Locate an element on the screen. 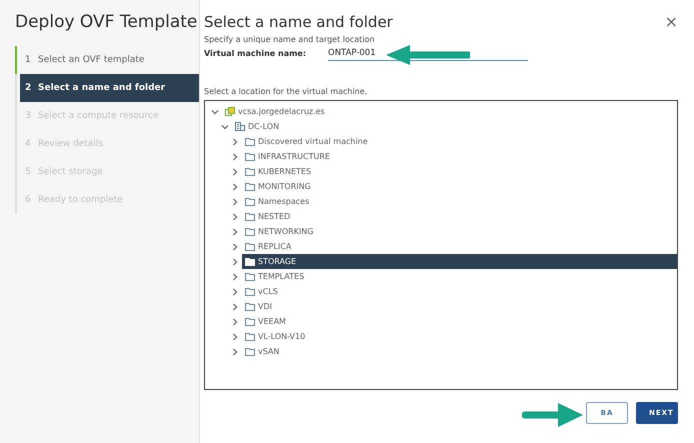 This screenshot has width=694, height=443. location-label: Select a location for the virtual machine. is located at coordinates (286, 91).